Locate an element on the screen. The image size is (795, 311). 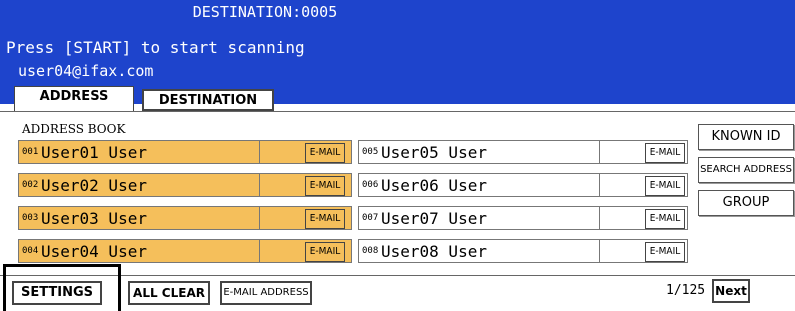
search-address-button: SEARCH ADDRESS is located at coordinates (746, 170).